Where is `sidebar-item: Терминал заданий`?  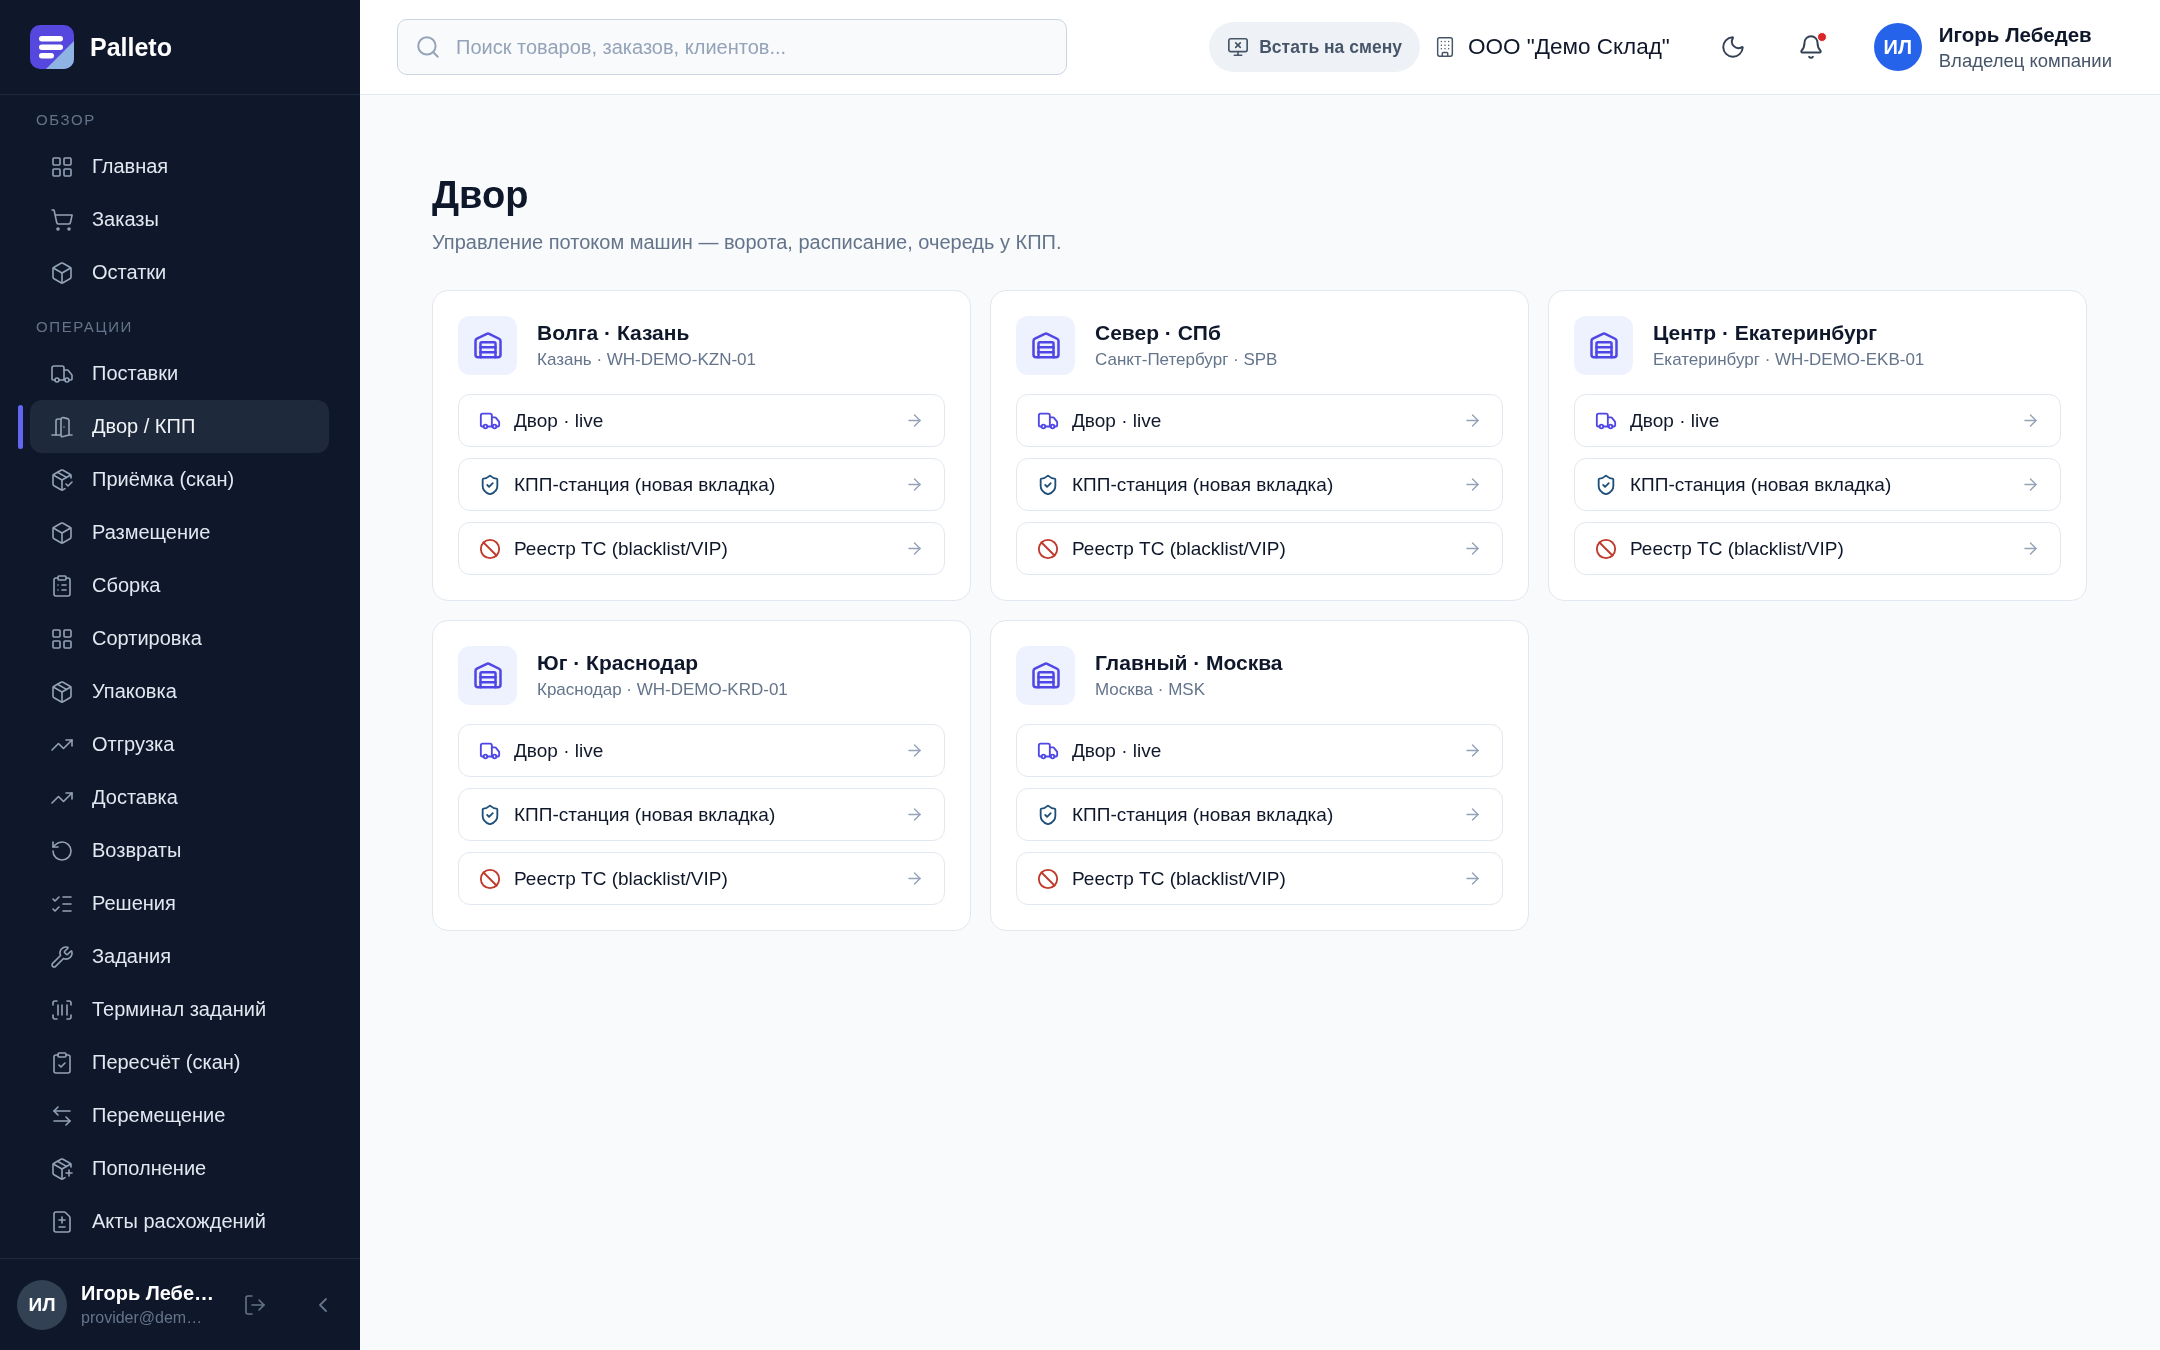 sidebar-item: Терминал заданий is located at coordinates (179, 1009).